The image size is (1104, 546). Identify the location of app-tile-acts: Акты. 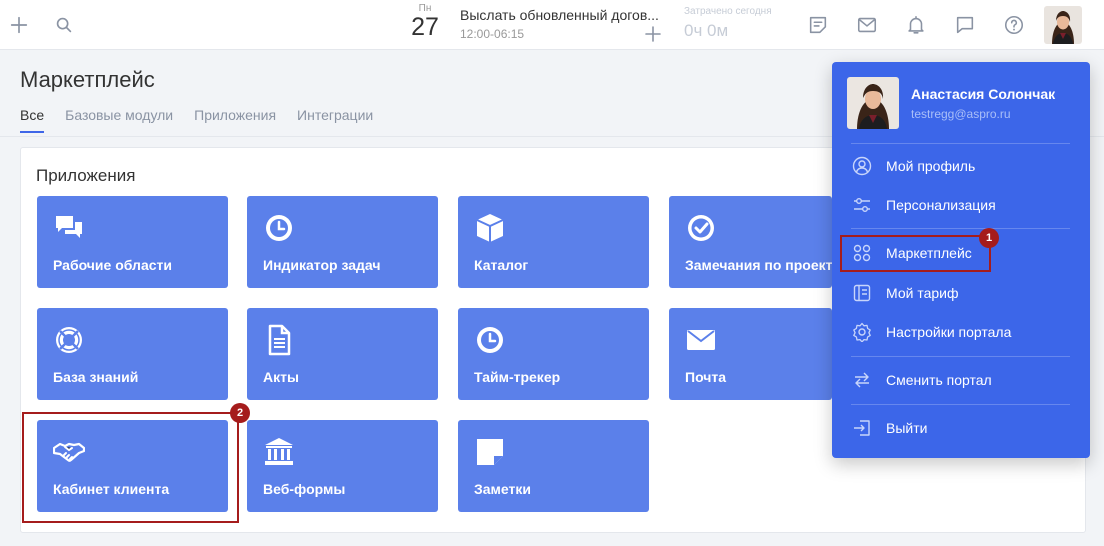
(342, 354).